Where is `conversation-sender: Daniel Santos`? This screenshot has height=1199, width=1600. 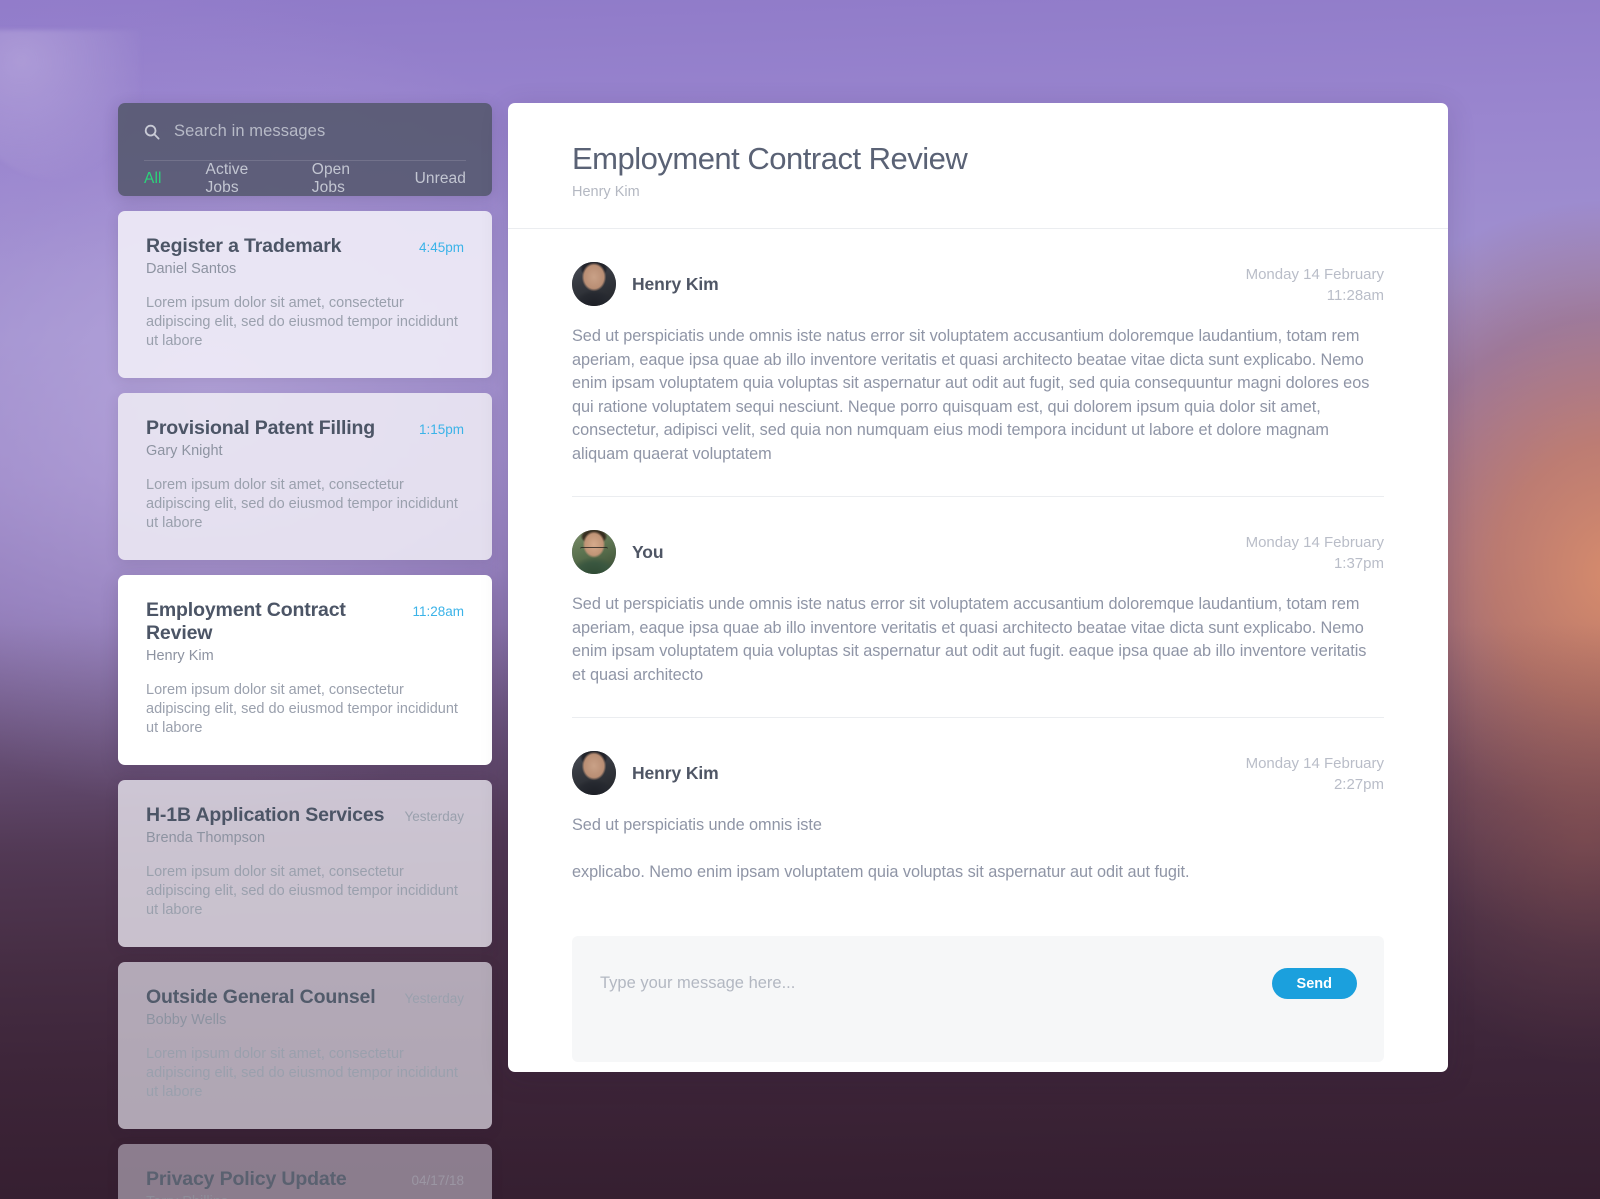 conversation-sender: Daniel Santos is located at coordinates (191, 269).